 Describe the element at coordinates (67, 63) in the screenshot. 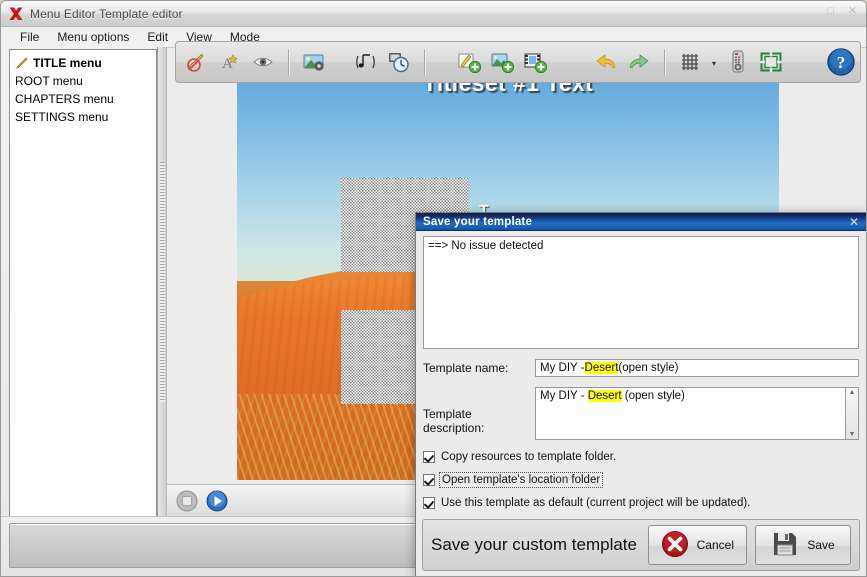

I see `sidebar-item-label: TITLE menu` at that location.